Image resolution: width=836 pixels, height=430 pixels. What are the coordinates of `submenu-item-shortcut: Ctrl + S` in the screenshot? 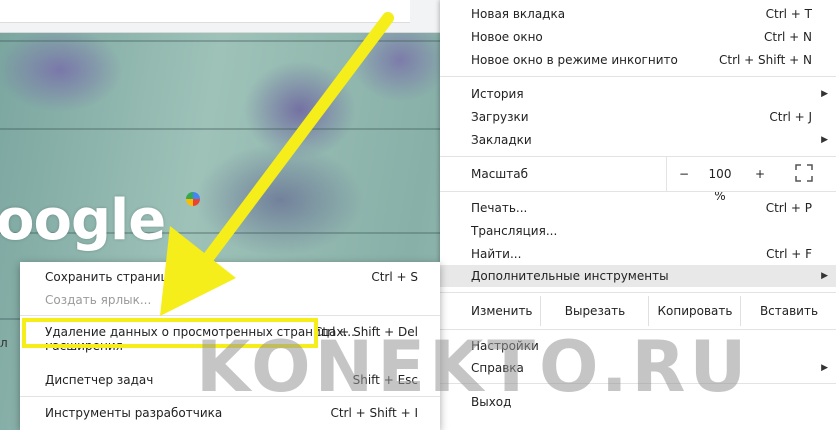 It's located at (394, 277).